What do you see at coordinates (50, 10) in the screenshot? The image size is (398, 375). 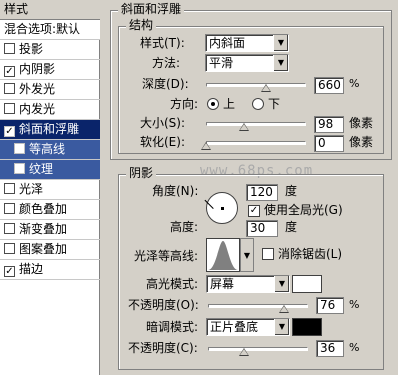 I see `styles-header: 样式` at bounding box center [50, 10].